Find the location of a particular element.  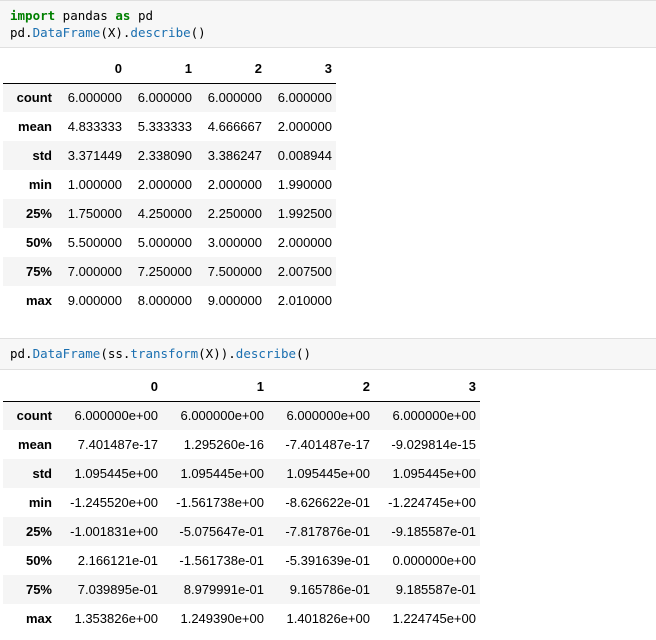

row-label: 50% is located at coordinates (38, 242).